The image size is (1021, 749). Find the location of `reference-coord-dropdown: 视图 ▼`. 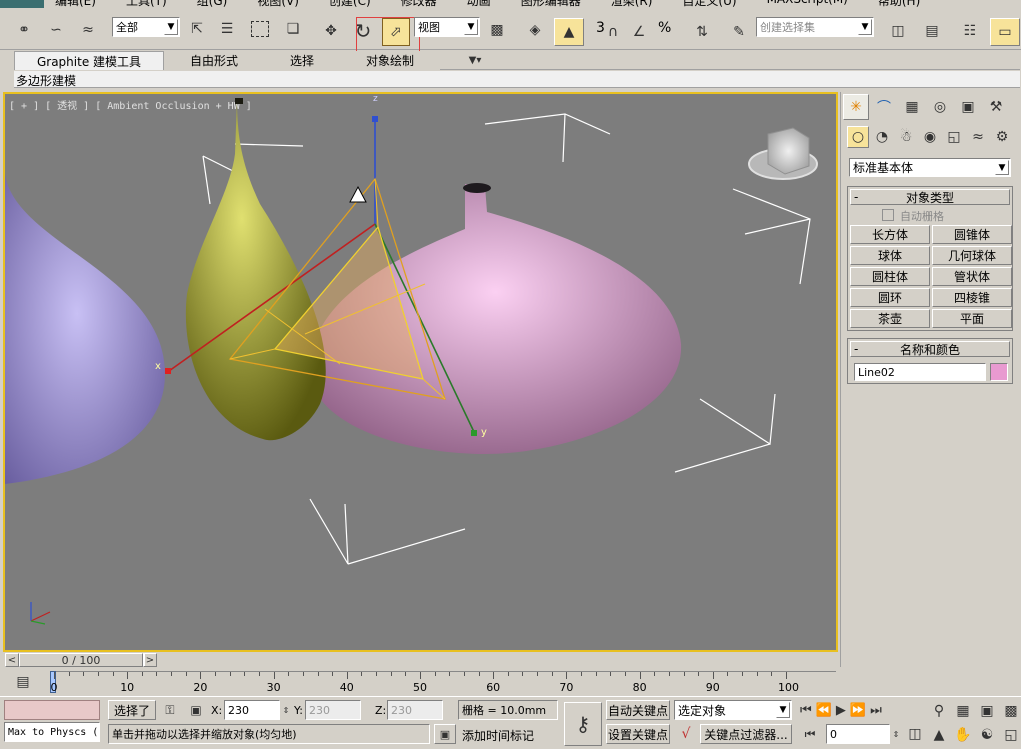

reference-coord-dropdown: 视图 ▼ is located at coordinates (447, 27).